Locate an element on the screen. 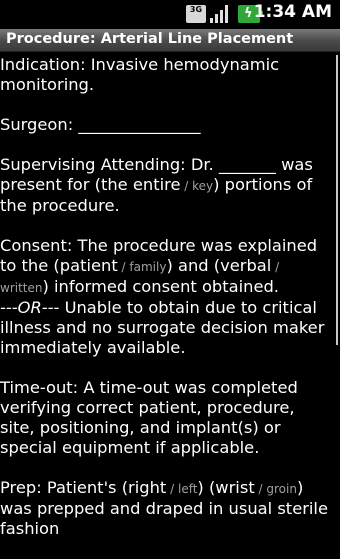 The image size is (340, 559). title-bar: Procedure: Arterial Line Placement is located at coordinates (170, 40).